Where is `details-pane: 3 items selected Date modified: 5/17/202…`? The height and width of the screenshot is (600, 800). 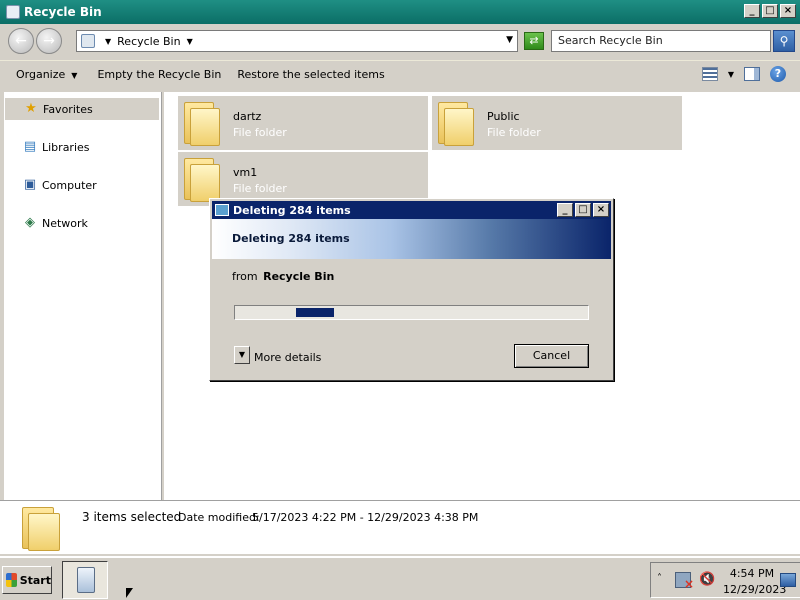 details-pane: 3 items selected Date modified: 5/17/202… is located at coordinates (400, 527).